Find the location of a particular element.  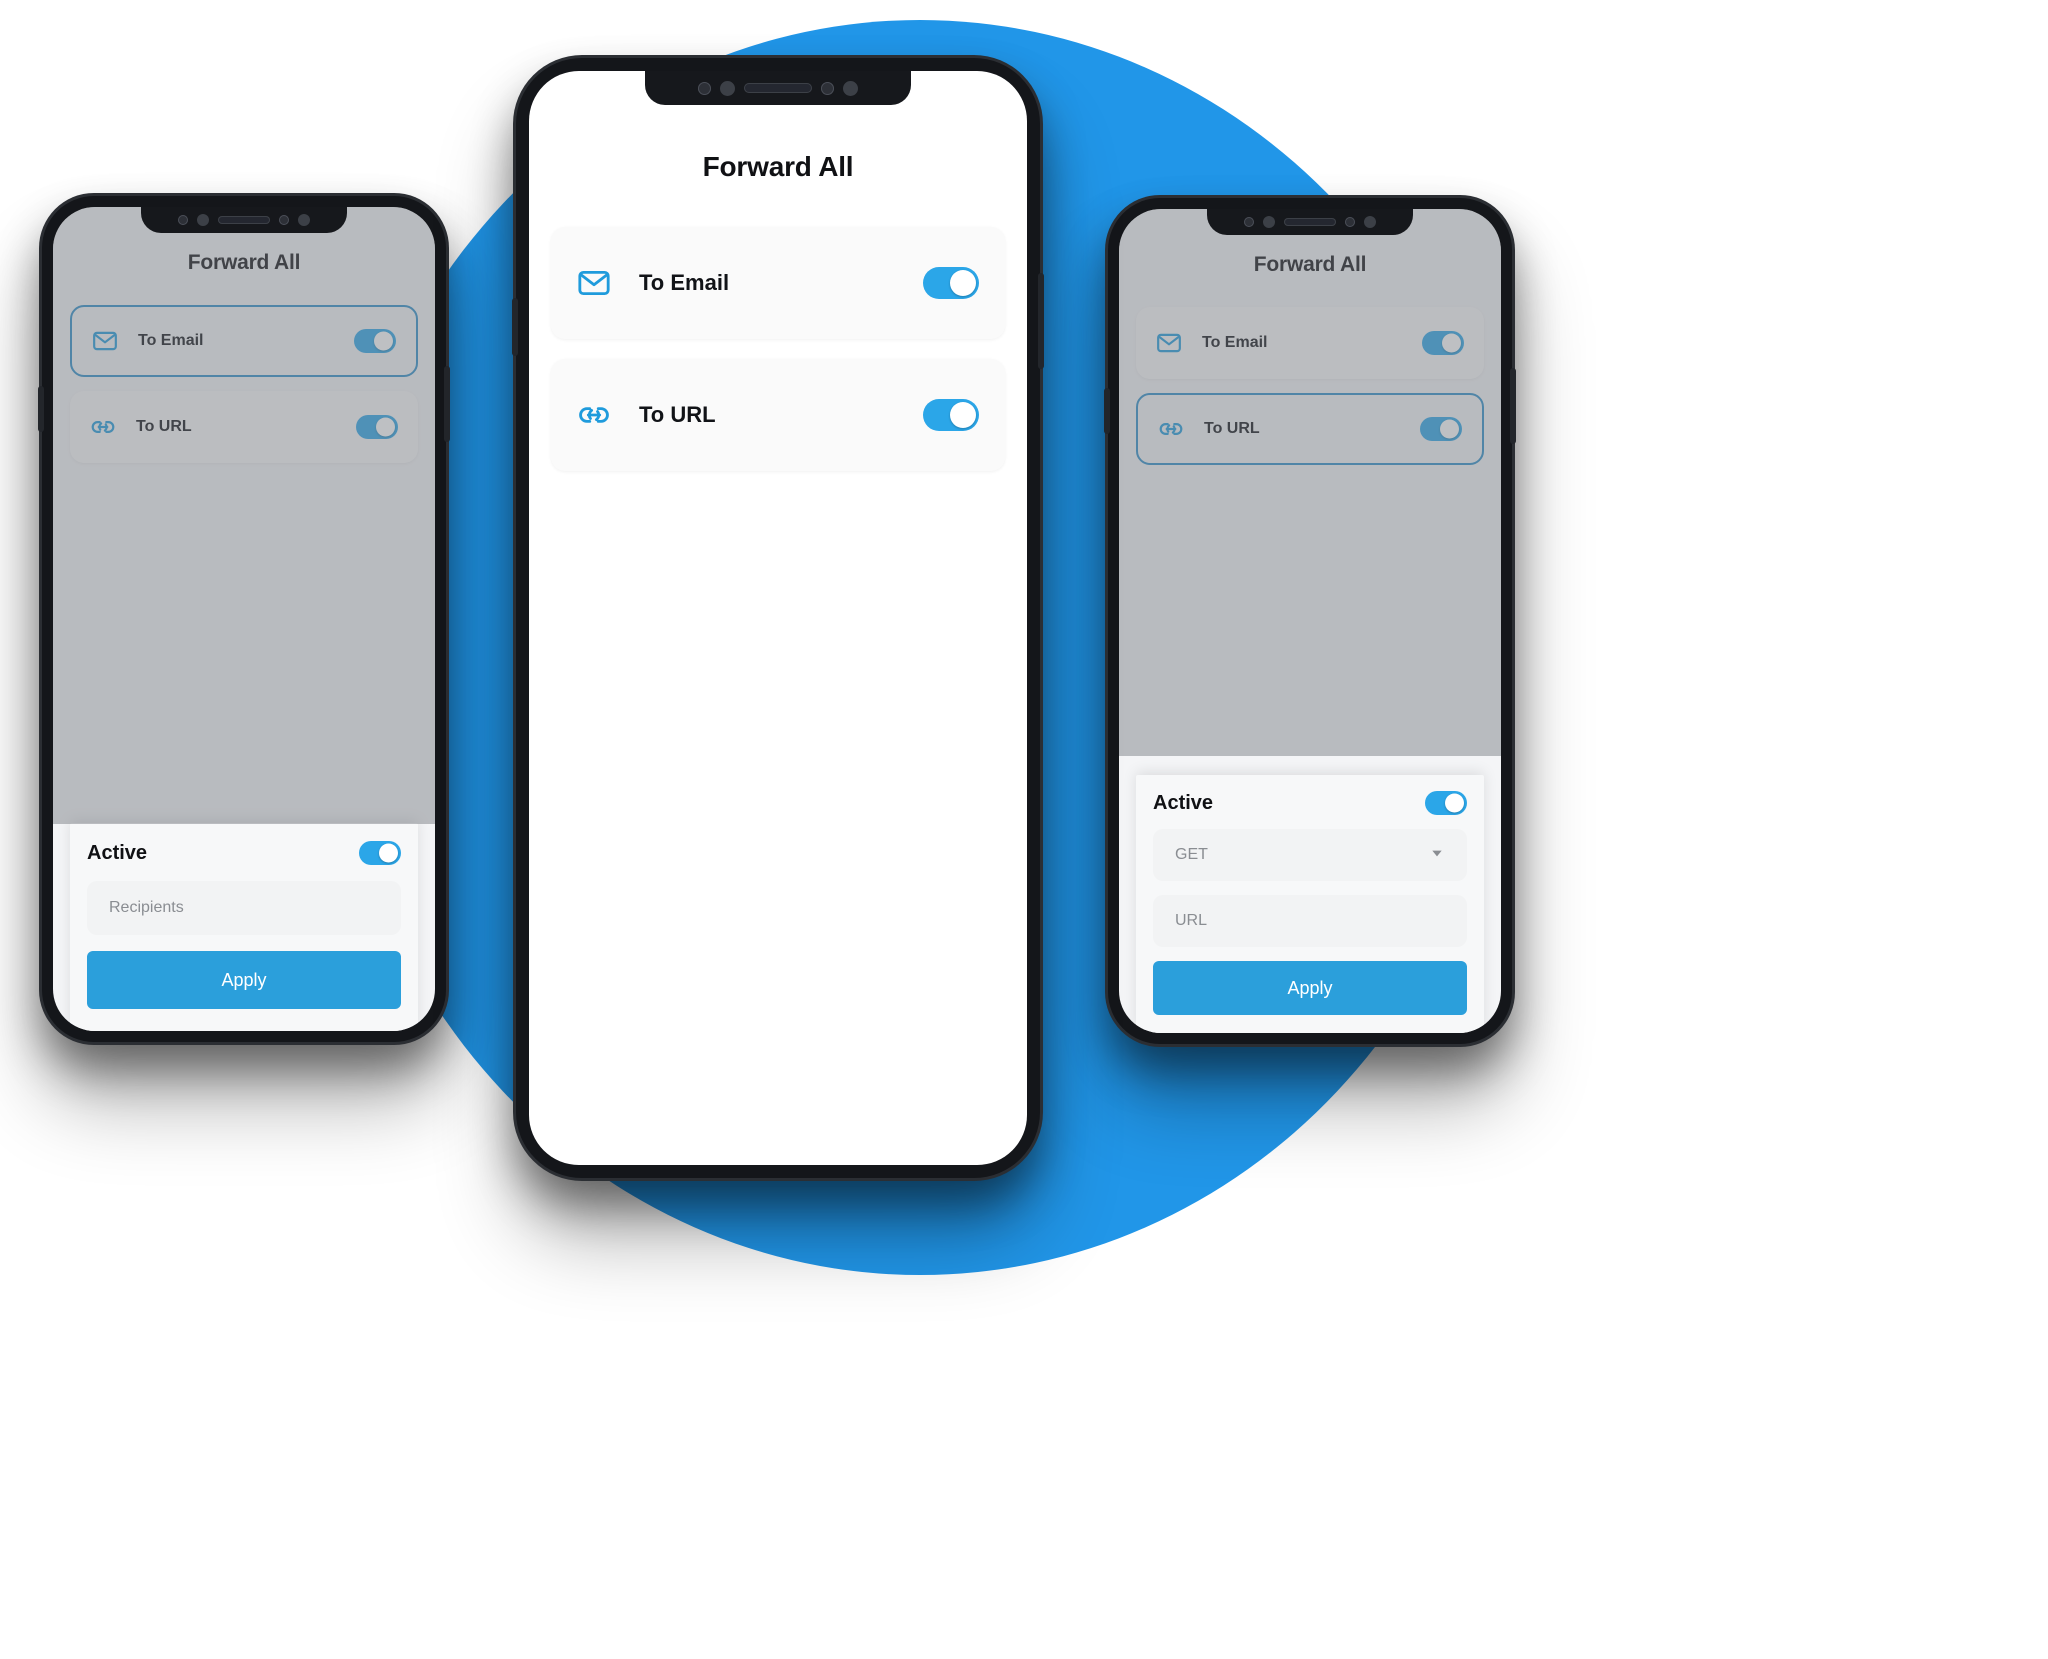

chevron-down-icon is located at coordinates (1437, 855).